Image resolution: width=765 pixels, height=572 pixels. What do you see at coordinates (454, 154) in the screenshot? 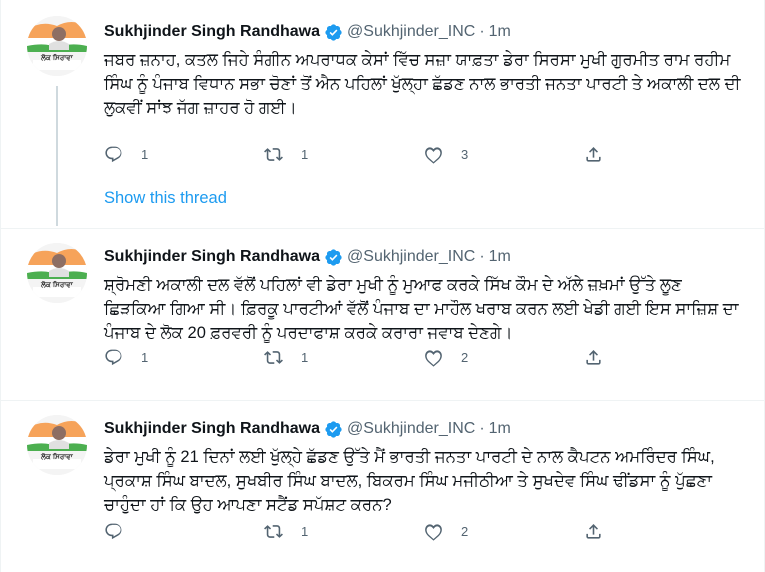
I see `like-button: 3` at bounding box center [454, 154].